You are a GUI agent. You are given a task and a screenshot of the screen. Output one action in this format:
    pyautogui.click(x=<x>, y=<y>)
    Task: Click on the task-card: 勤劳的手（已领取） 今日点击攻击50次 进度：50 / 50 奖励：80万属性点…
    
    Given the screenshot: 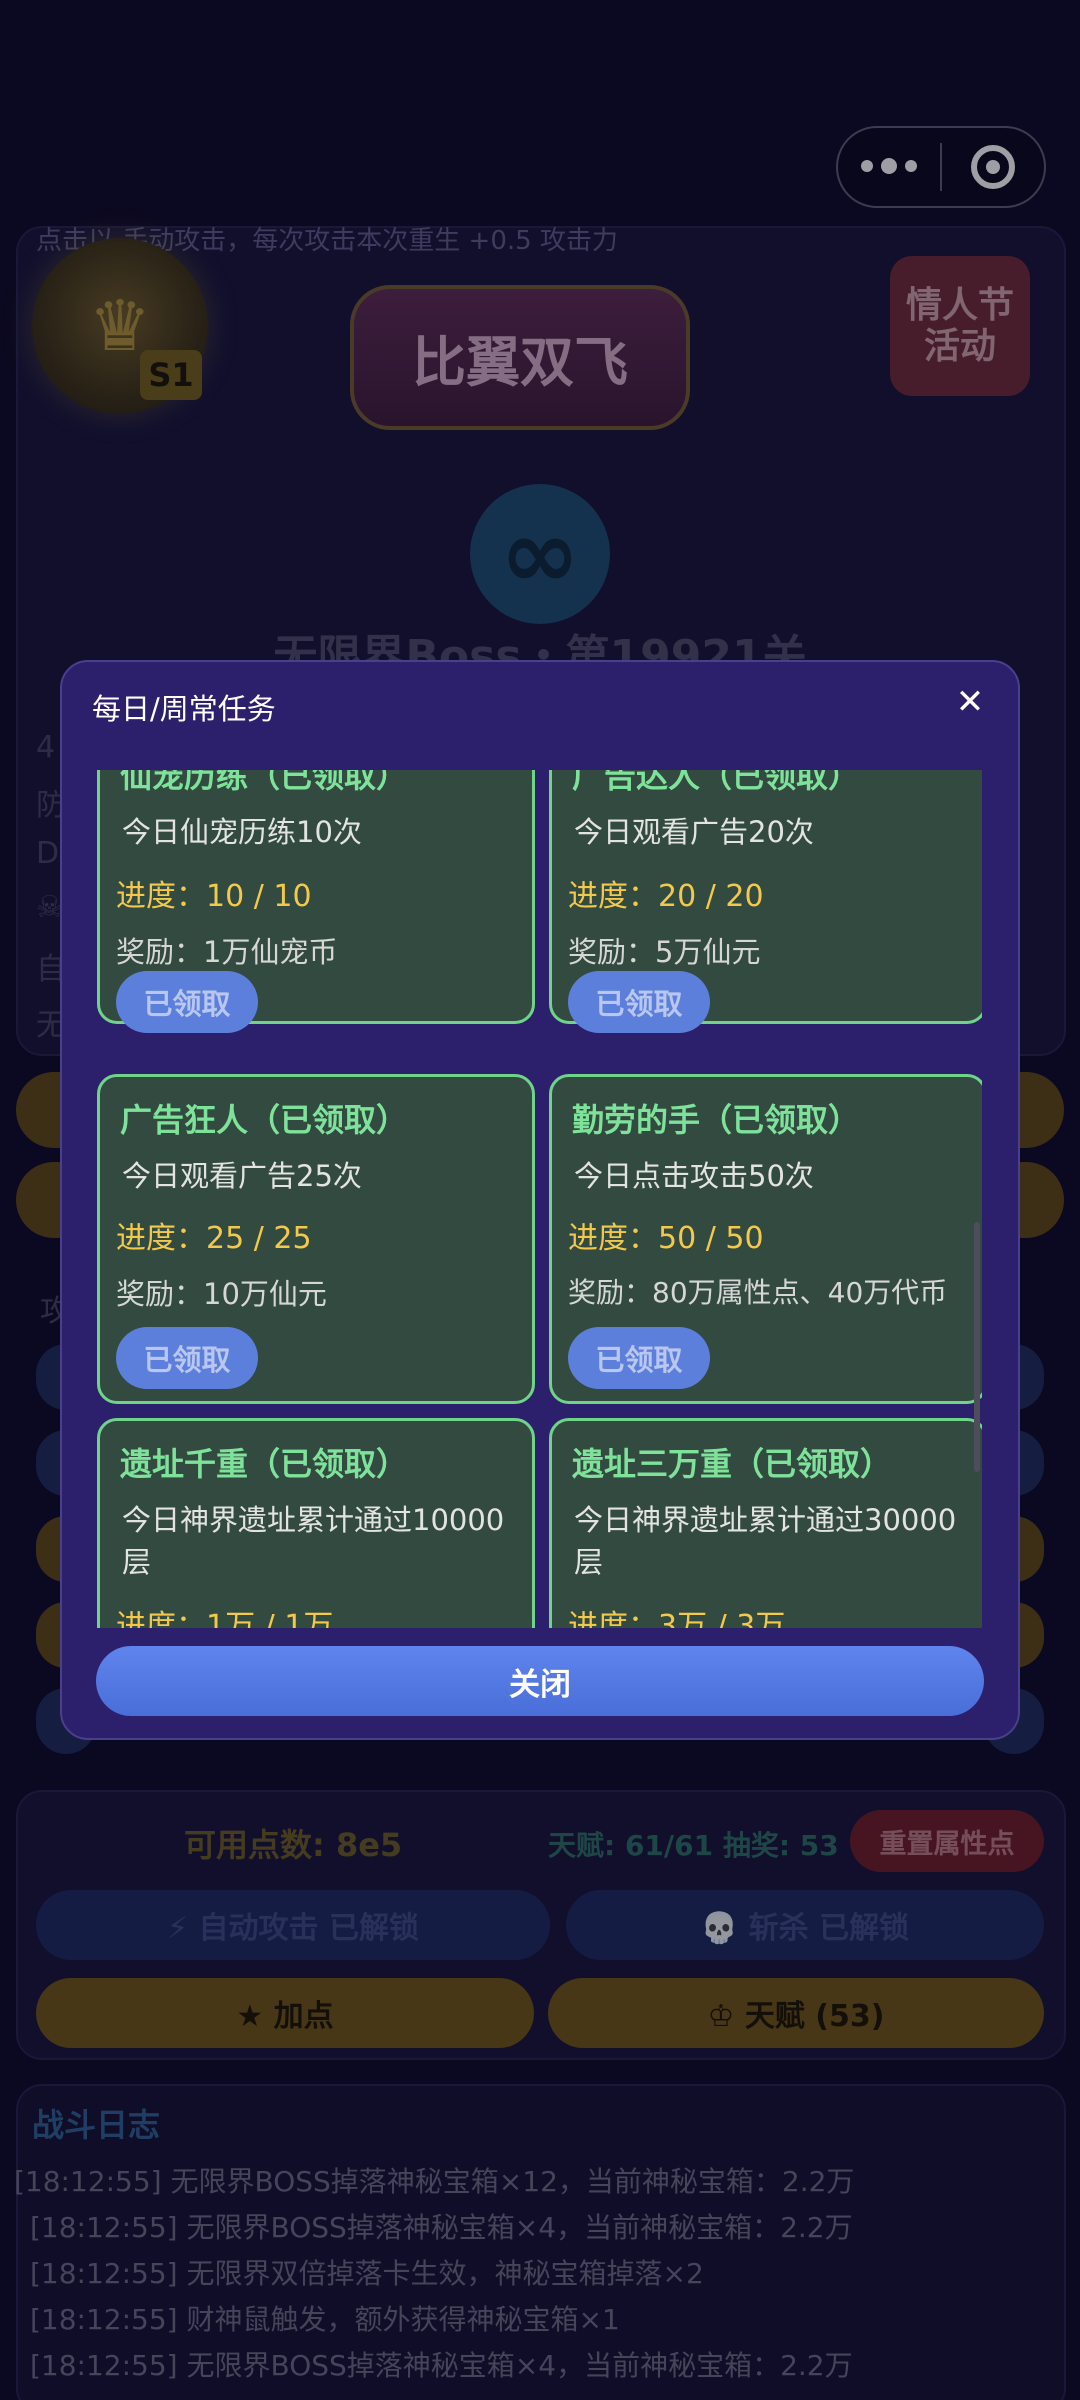 What is the action you would take?
    pyautogui.click(x=765, y=1239)
    